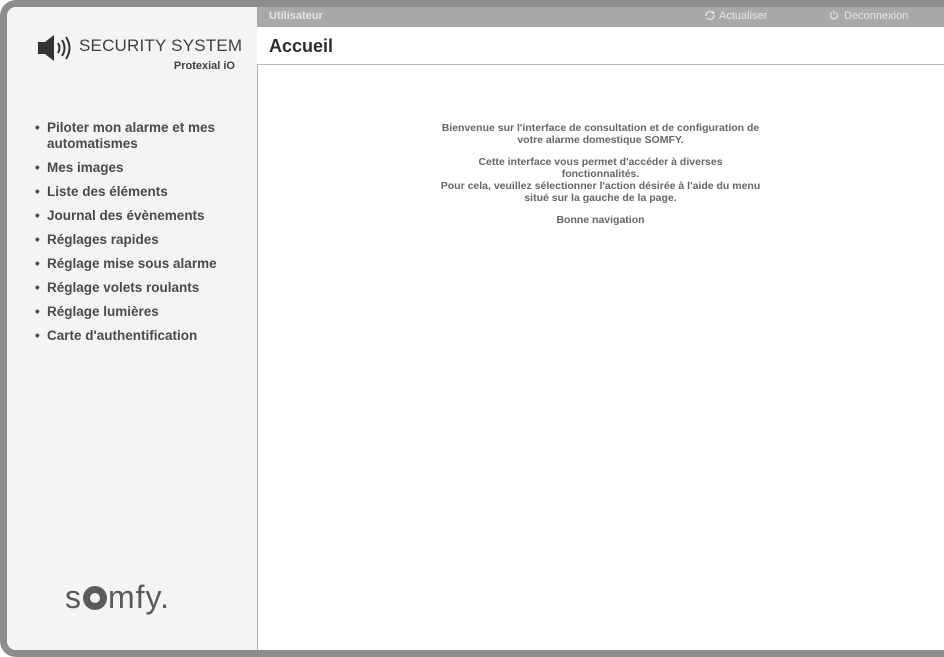  I want to click on menu-item-volets-roulants: • Réglage volets roulants, so click(140, 288).